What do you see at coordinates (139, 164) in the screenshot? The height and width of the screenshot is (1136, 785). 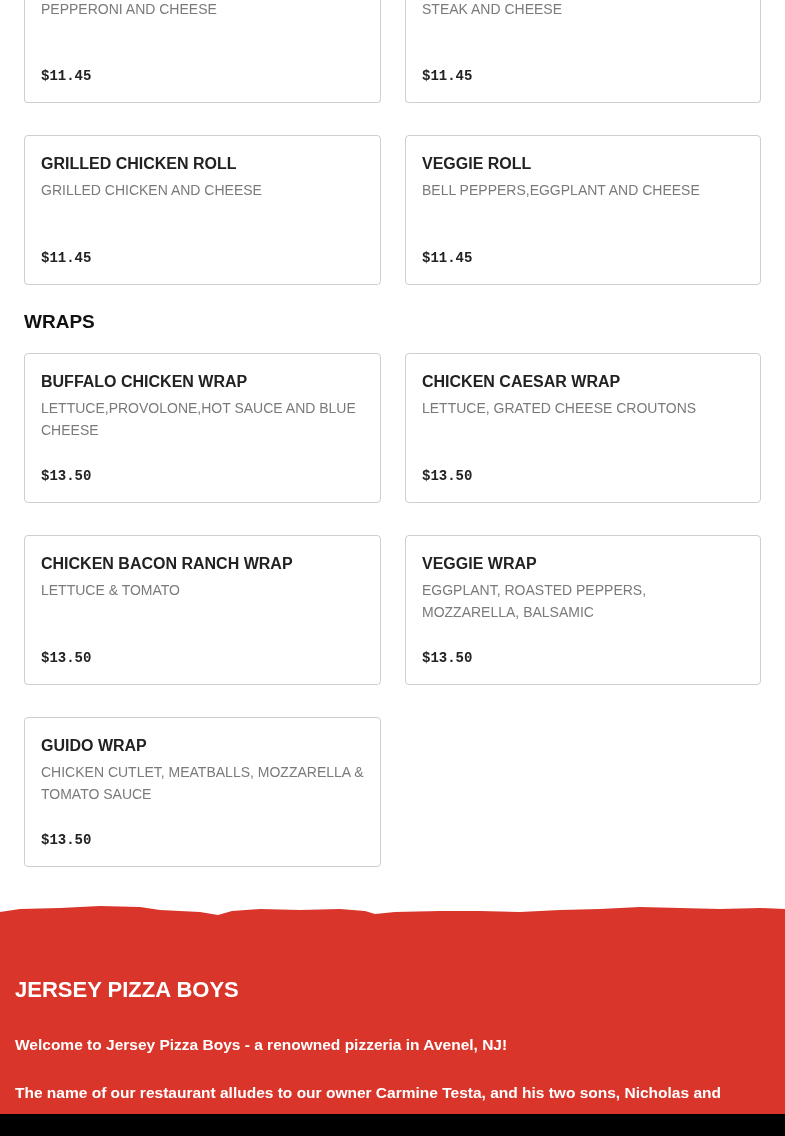 I see `item-name: GRILLED CHICKEN ROLL` at bounding box center [139, 164].